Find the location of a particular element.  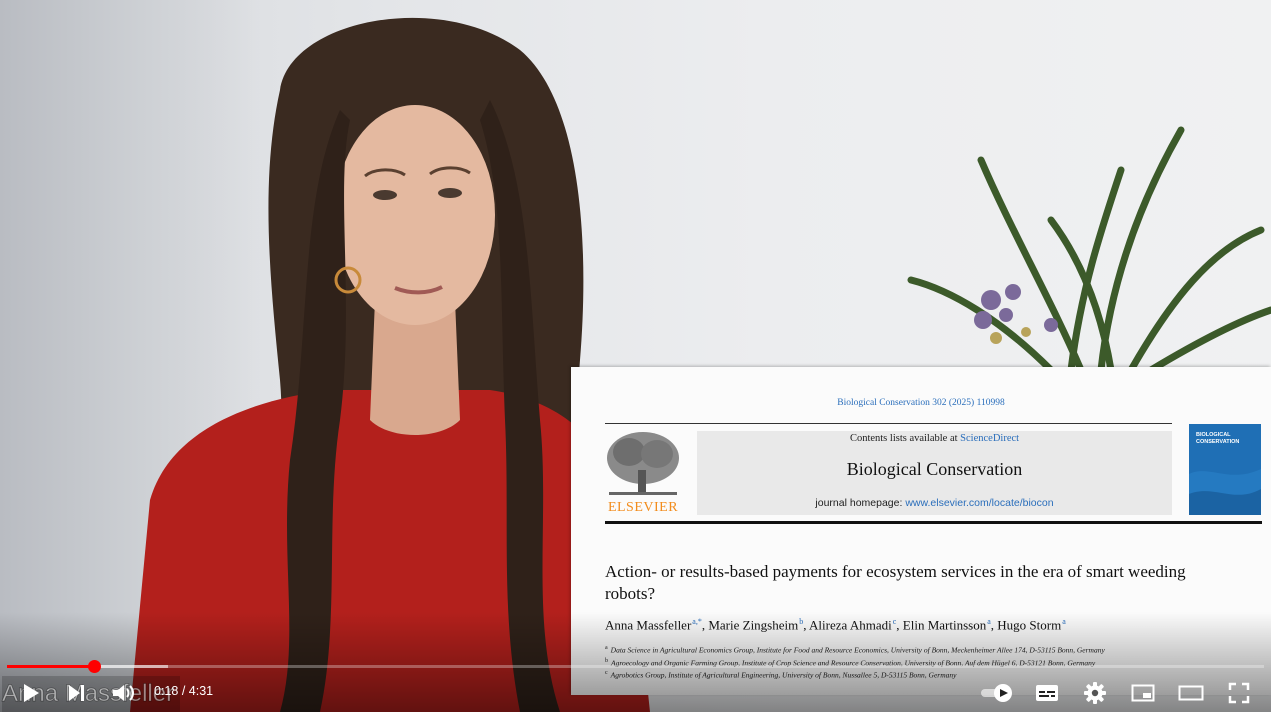

plant-image is located at coordinates (1089, 250).